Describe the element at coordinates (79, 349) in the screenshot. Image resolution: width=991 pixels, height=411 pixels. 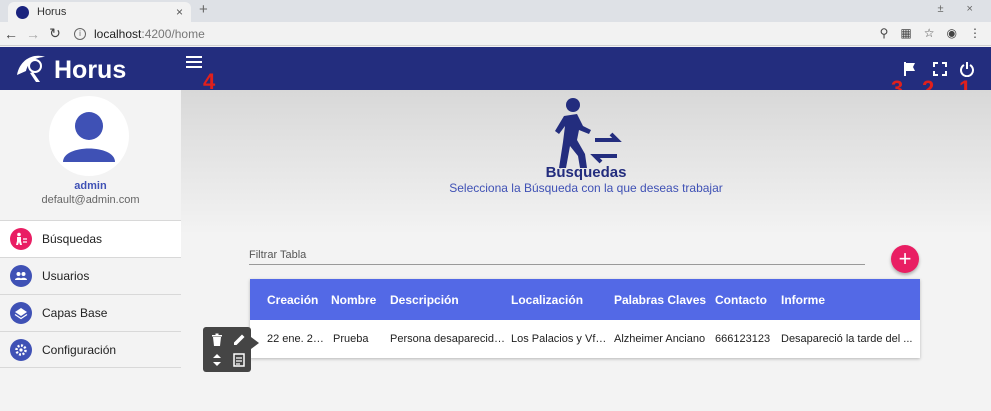
I see `sidebar-item-label: Configuración` at that location.